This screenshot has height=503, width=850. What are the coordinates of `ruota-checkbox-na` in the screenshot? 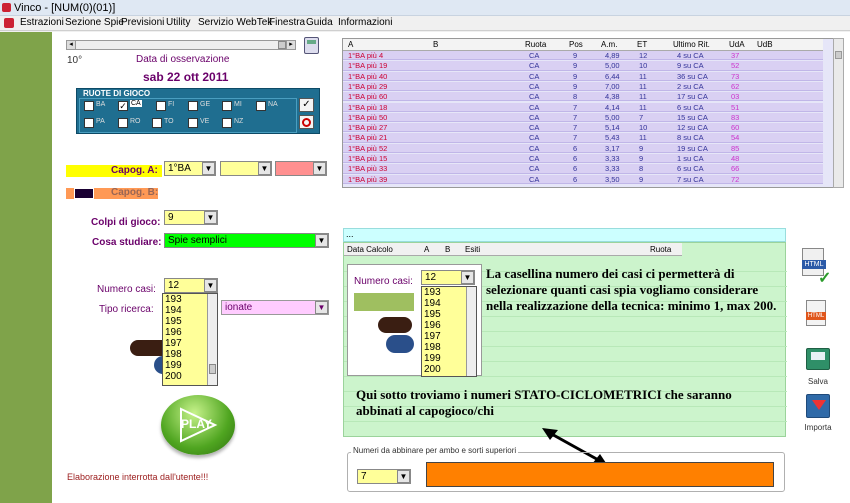 It's located at (261, 106).